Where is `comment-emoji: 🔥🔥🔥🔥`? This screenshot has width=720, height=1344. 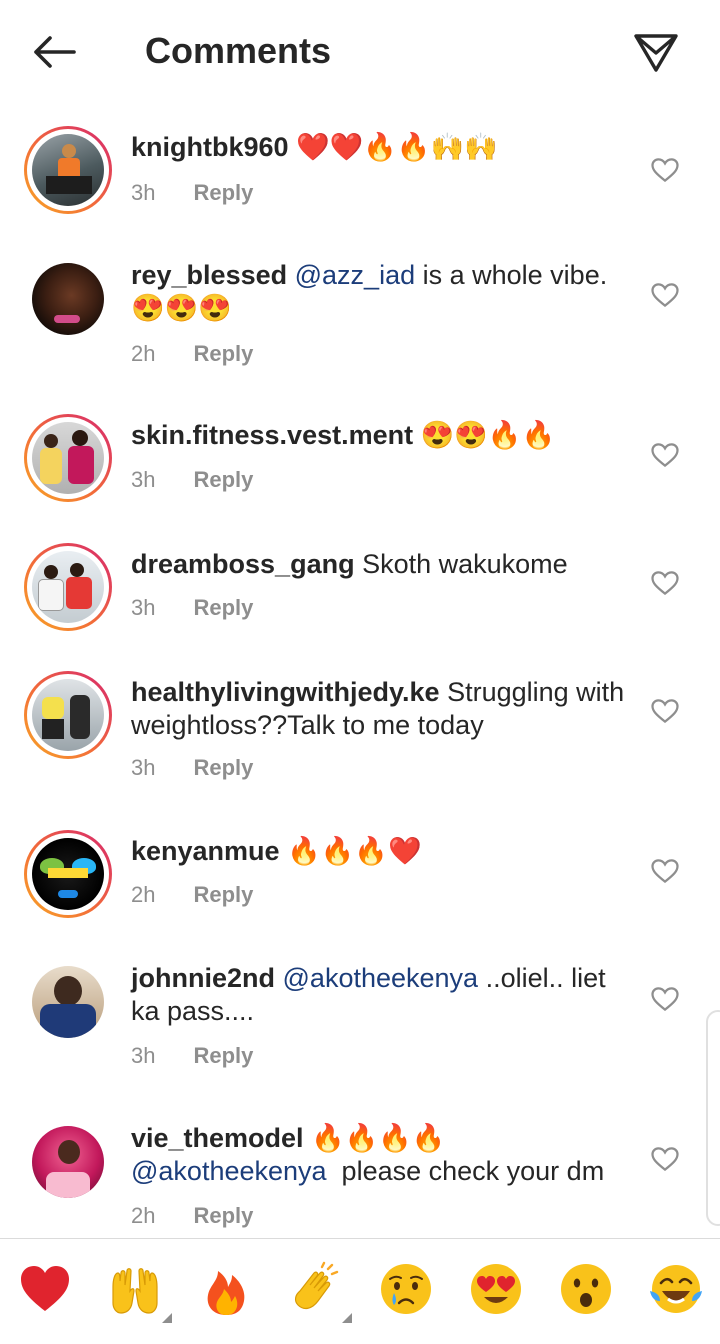
comment-emoji: 🔥🔥🔥🔥 is located at coordinates (378, 1138).